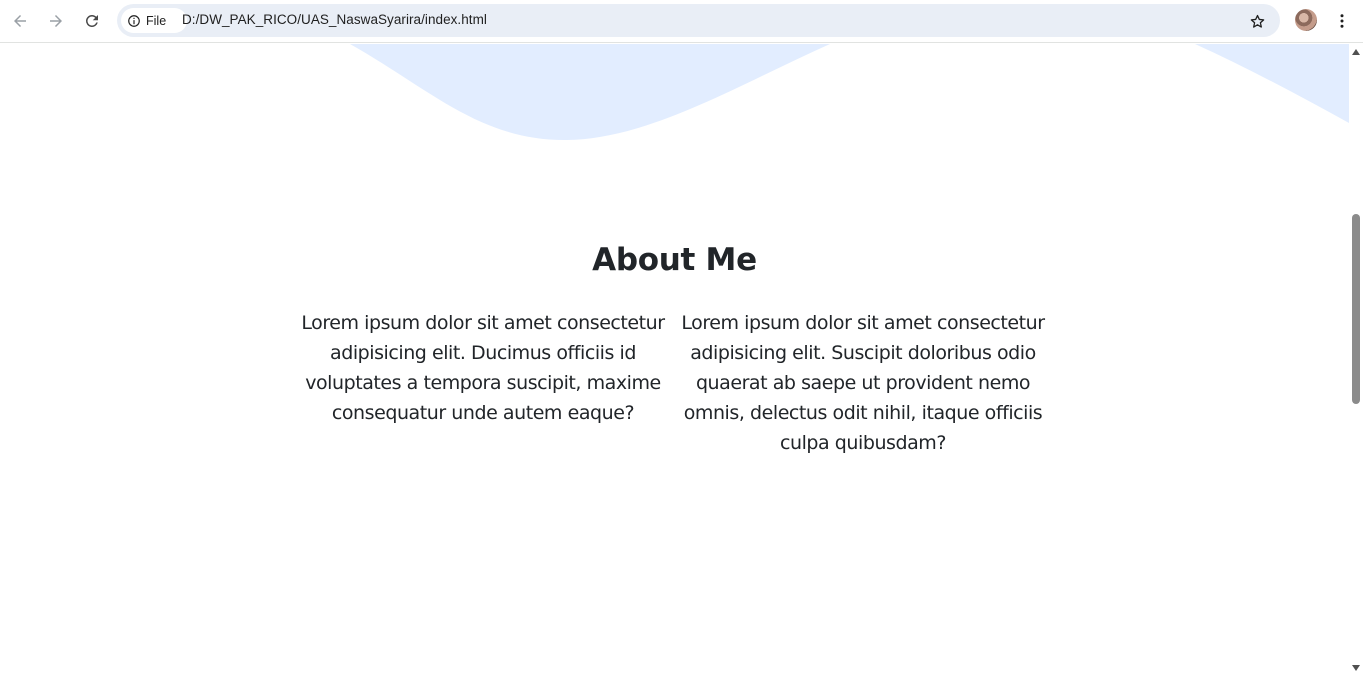  I want to click on scrollbar-thumb, so click(1356, 309).